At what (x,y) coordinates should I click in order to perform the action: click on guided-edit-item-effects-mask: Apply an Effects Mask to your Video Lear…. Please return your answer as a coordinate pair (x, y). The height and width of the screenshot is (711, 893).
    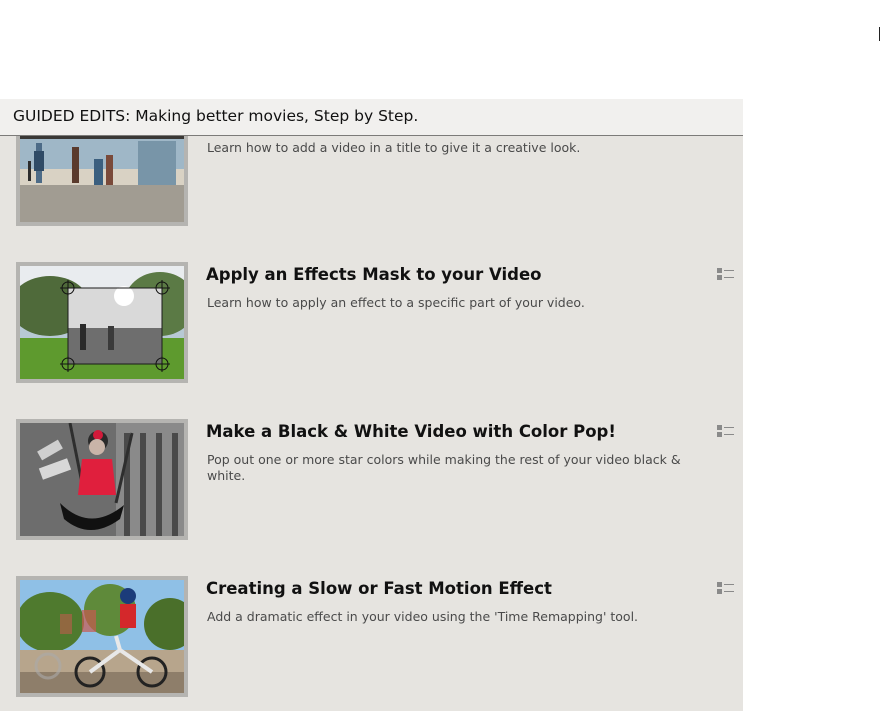
    Looking at the image, I should click on (371, 324).